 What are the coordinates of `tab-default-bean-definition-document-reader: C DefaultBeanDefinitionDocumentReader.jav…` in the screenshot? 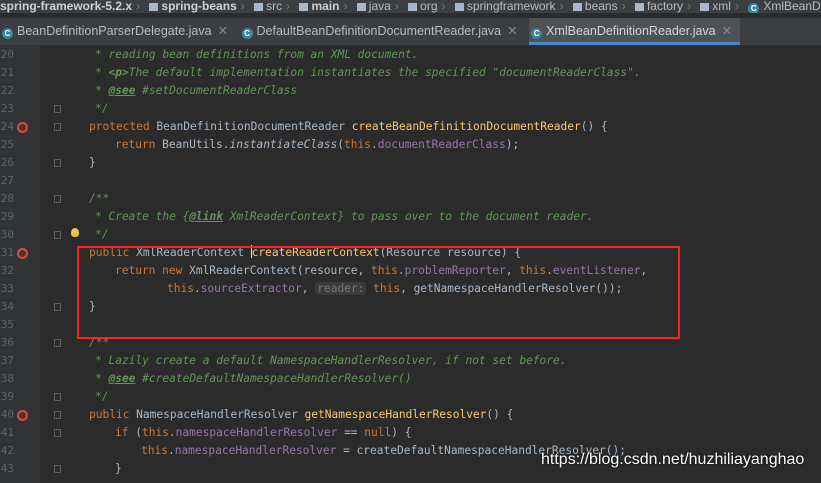 It's located at (383, 31).